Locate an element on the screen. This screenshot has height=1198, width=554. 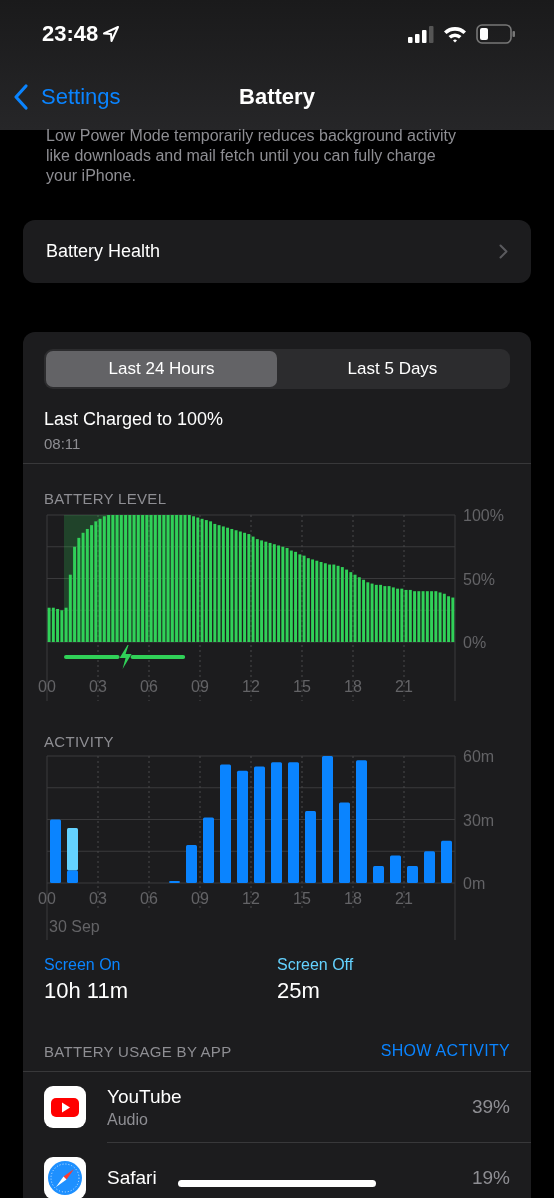
app-name: YouTube is located at coordinates (144, 1096).